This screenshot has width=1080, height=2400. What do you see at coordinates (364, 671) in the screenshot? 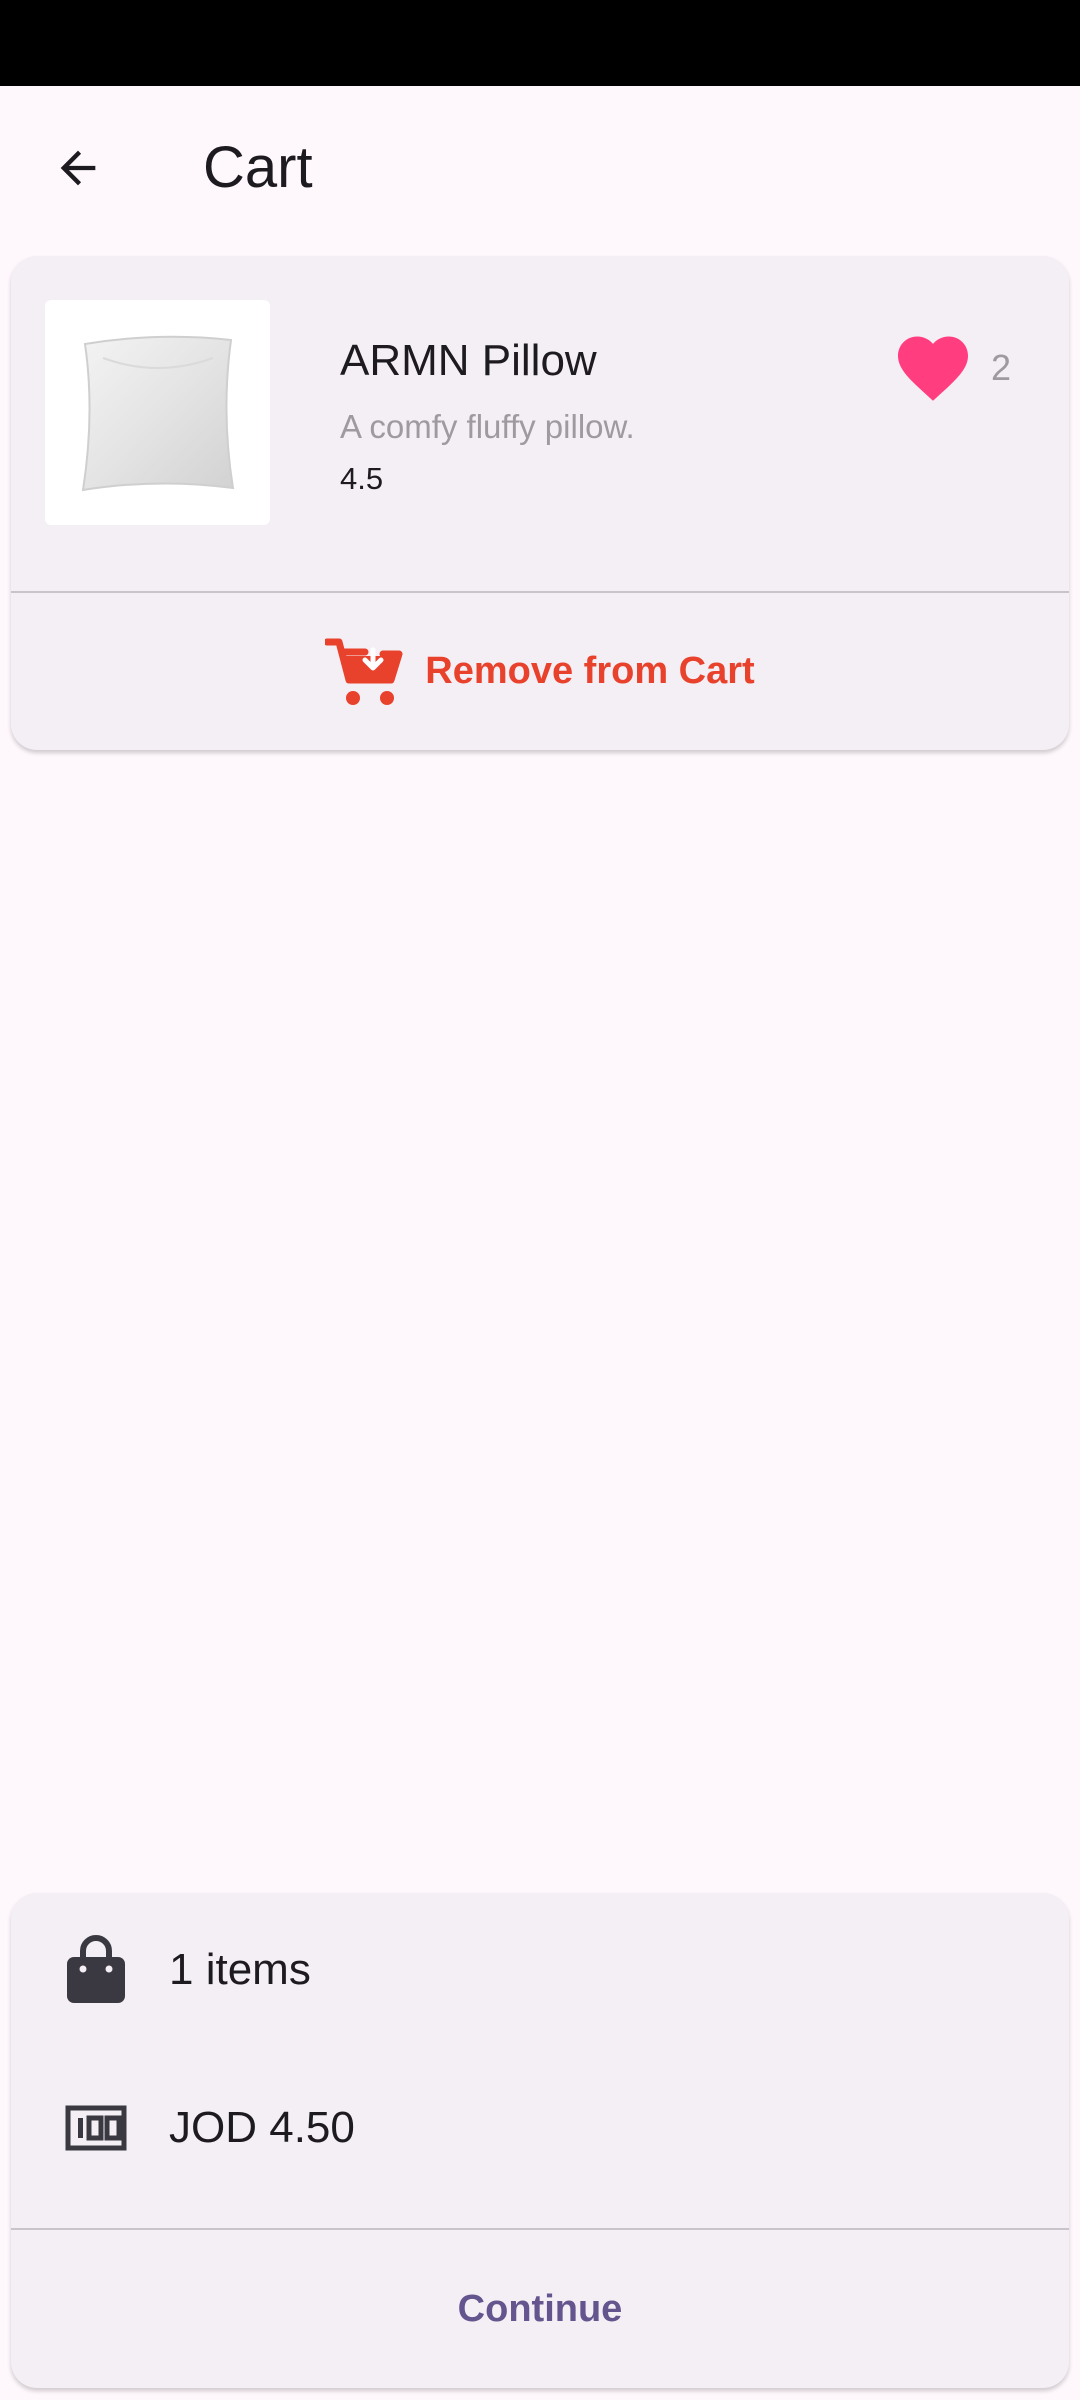
I see `remove-shopping-cart-icon` at bounding box center [364, 671].